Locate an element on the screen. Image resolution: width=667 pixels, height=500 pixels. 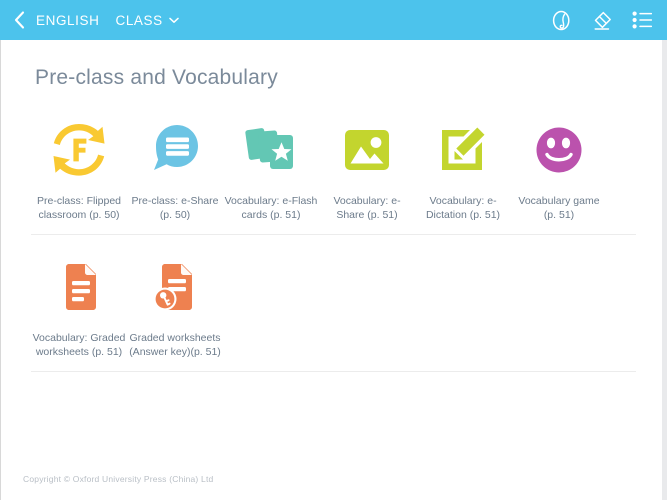
back-button is located at coordinates (19, 20).